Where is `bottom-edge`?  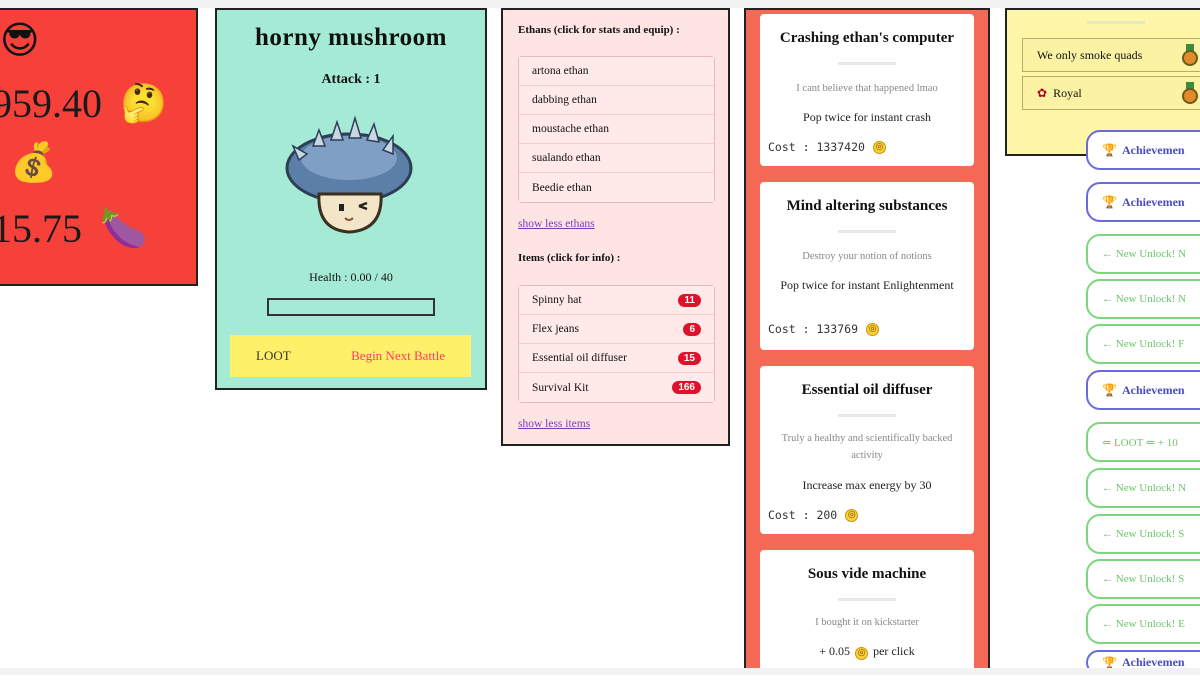
bottom-edge is located at coordinates (600, 671).